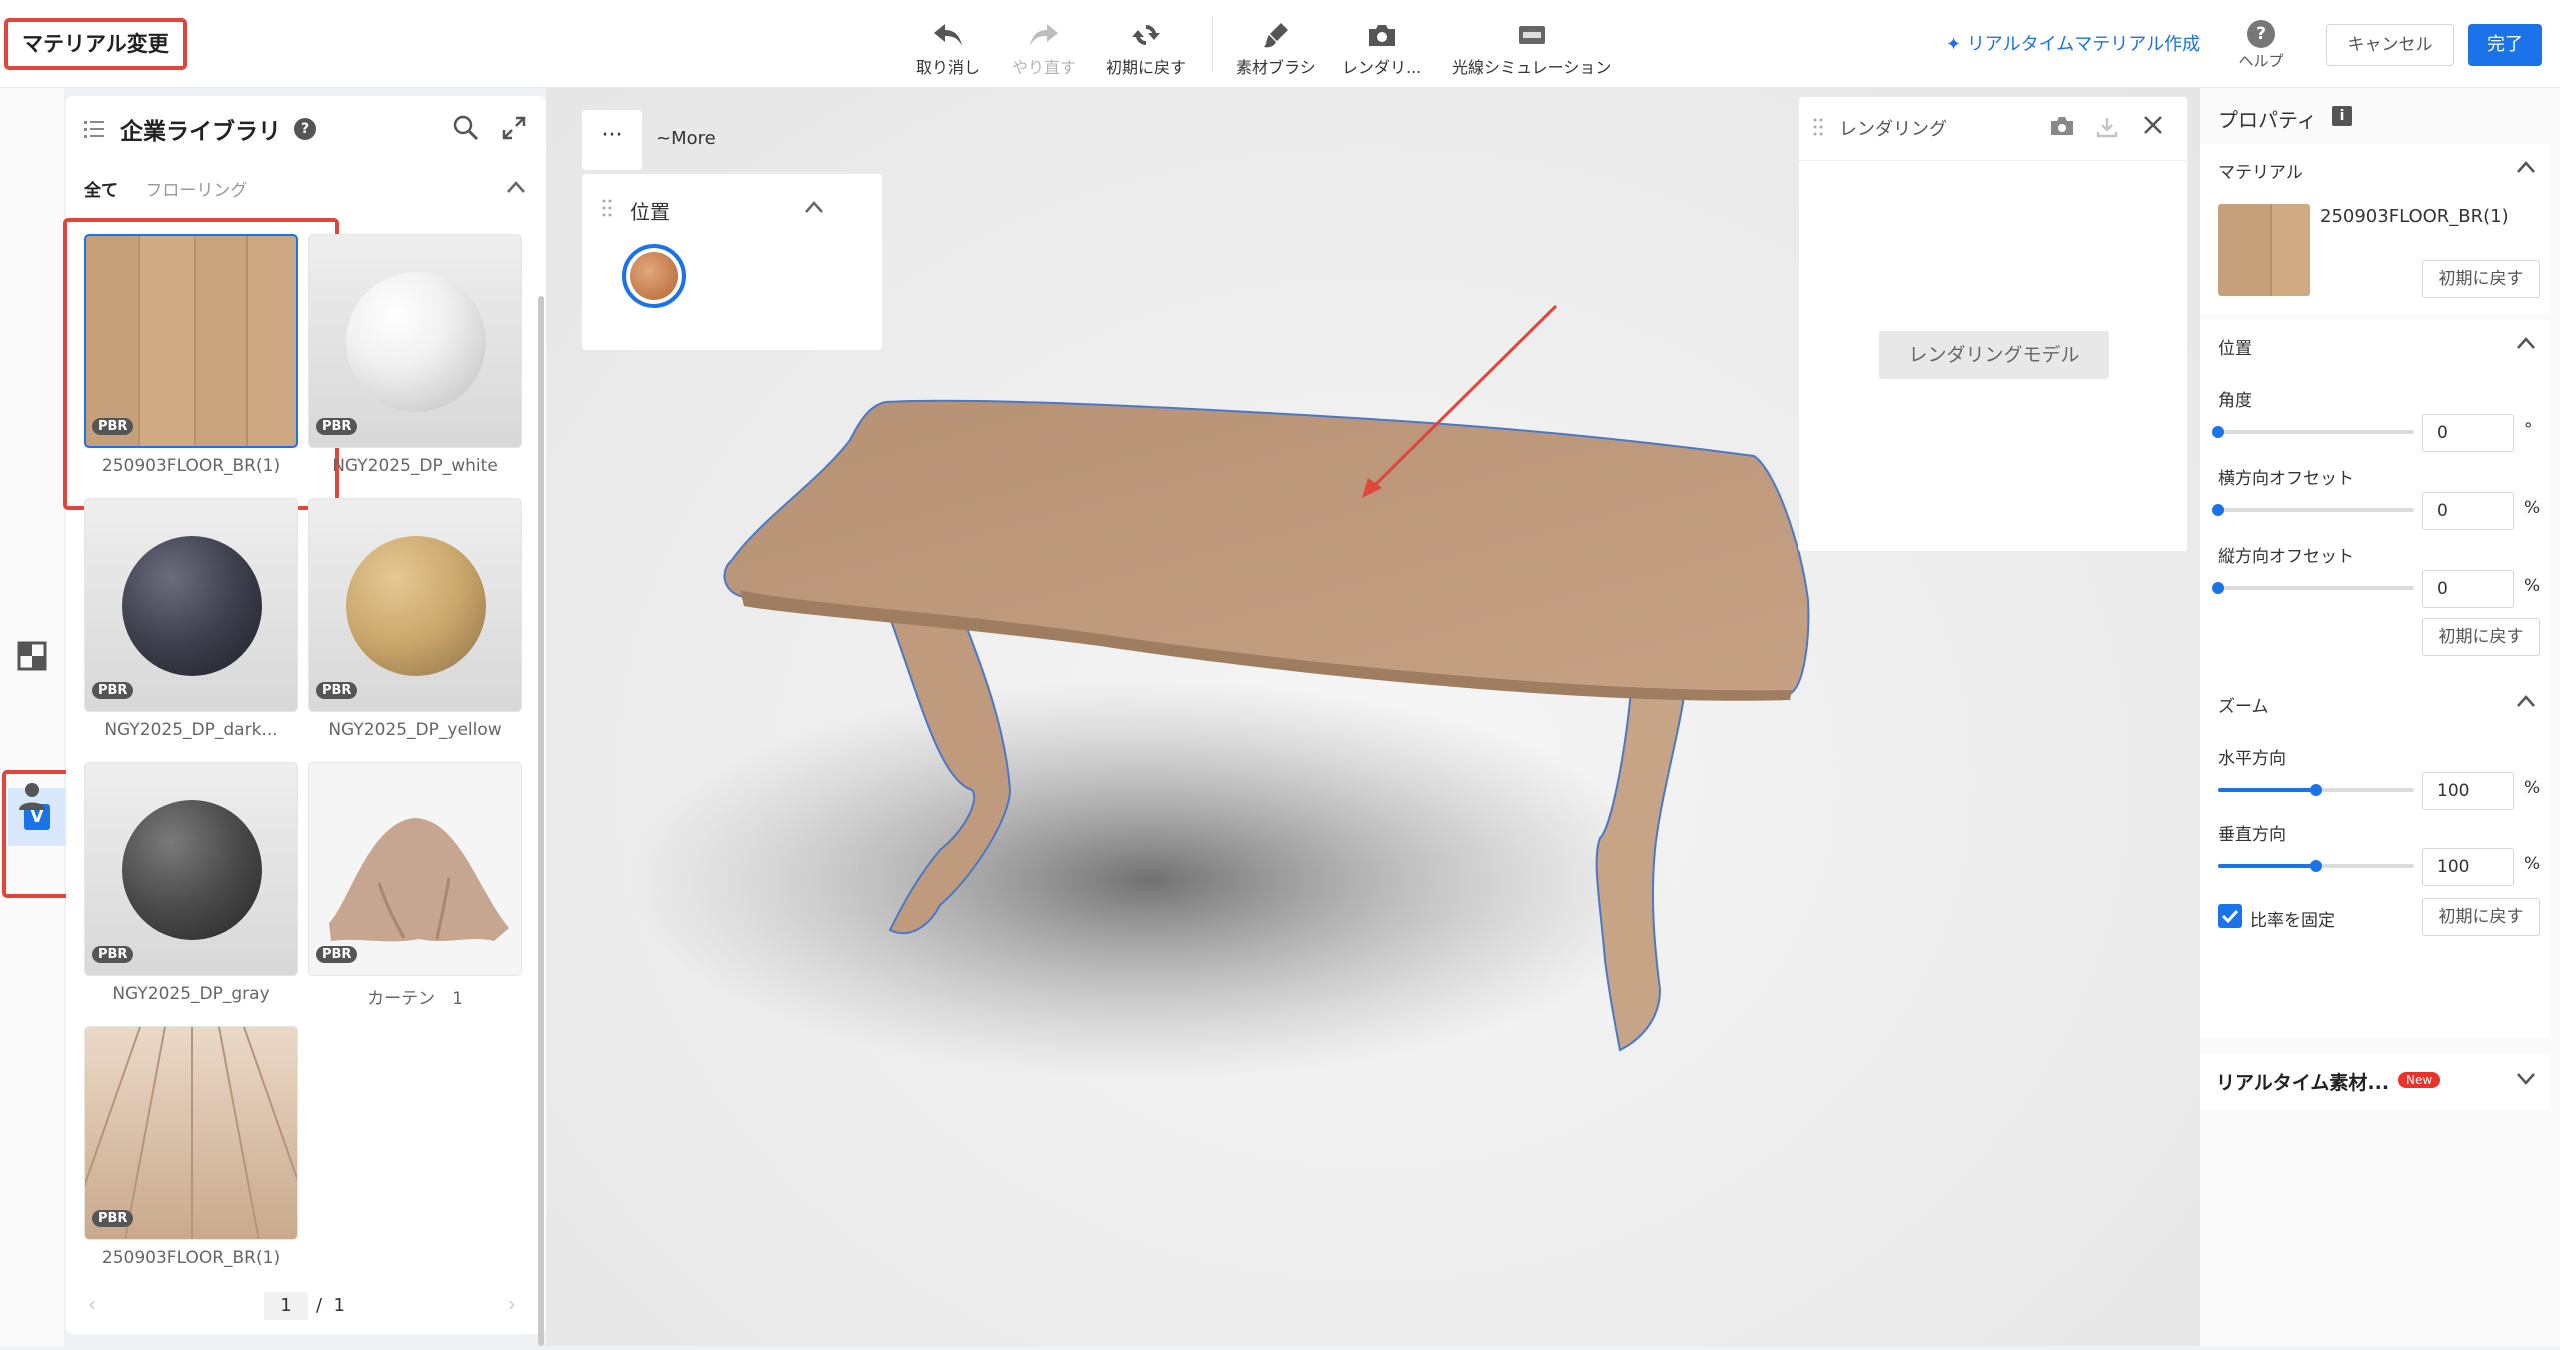 Image resolution: width=2560 pixels, height=1350 pixels. Describe the element at coordinates (514, 128) in the screenshot. I see `expand-icon` at that location.